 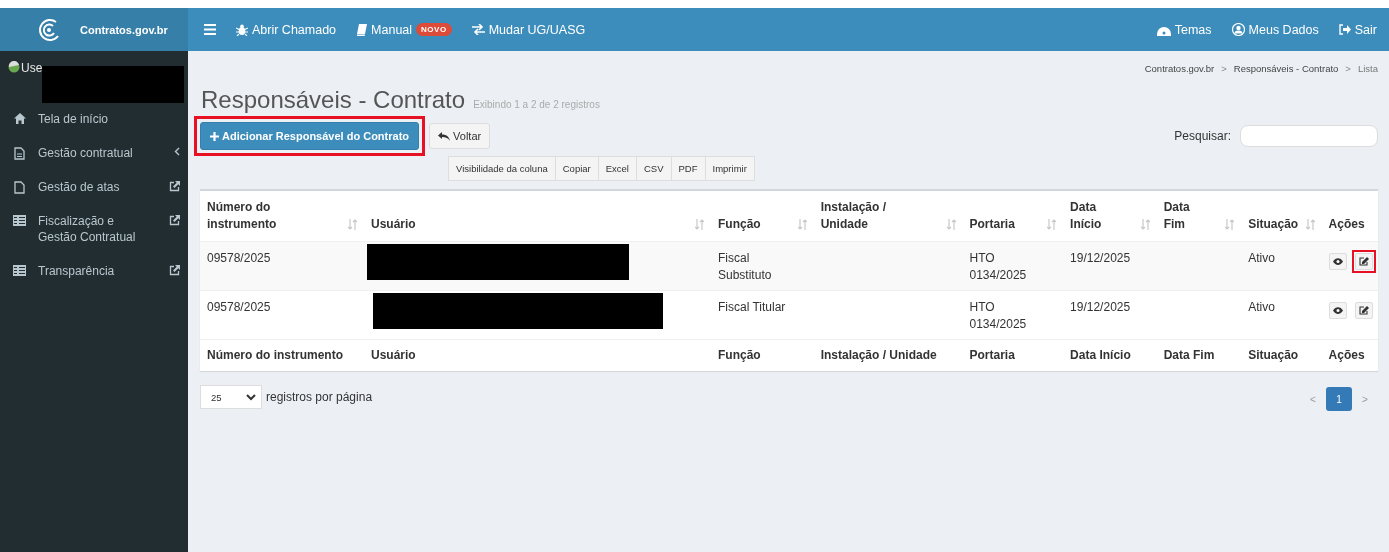 What do you see at coordinates (94, 232) in the screenshot?
I see `sidebar-item: Fiscalização e Gestão Contratual` at bounding box center [94, 232].